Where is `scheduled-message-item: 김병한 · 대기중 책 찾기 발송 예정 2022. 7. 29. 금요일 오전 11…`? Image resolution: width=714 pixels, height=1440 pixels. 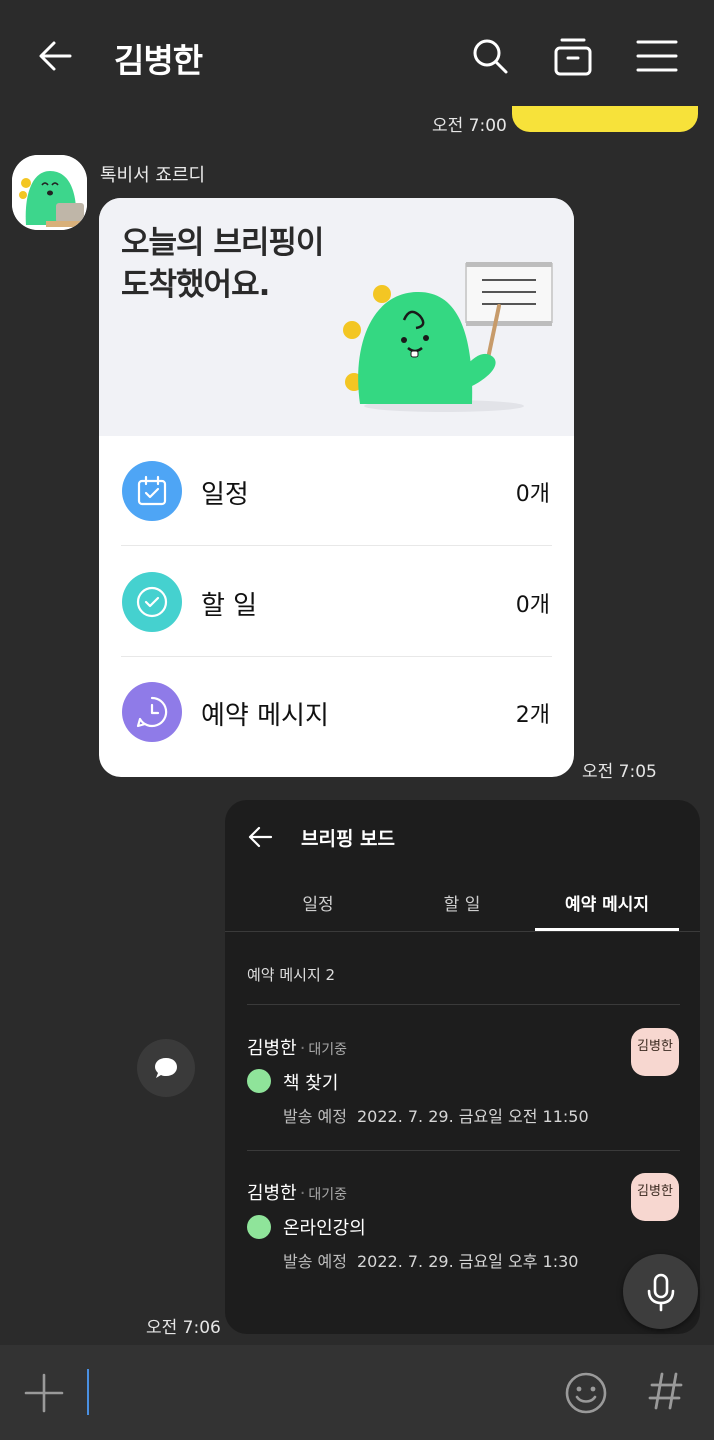 scheduled-message-item: 김병한 · 대기중 책 찾기 발송 예정 2022. 7. 29. 금요일 오전 11… is located at coordinates (462, 1077).